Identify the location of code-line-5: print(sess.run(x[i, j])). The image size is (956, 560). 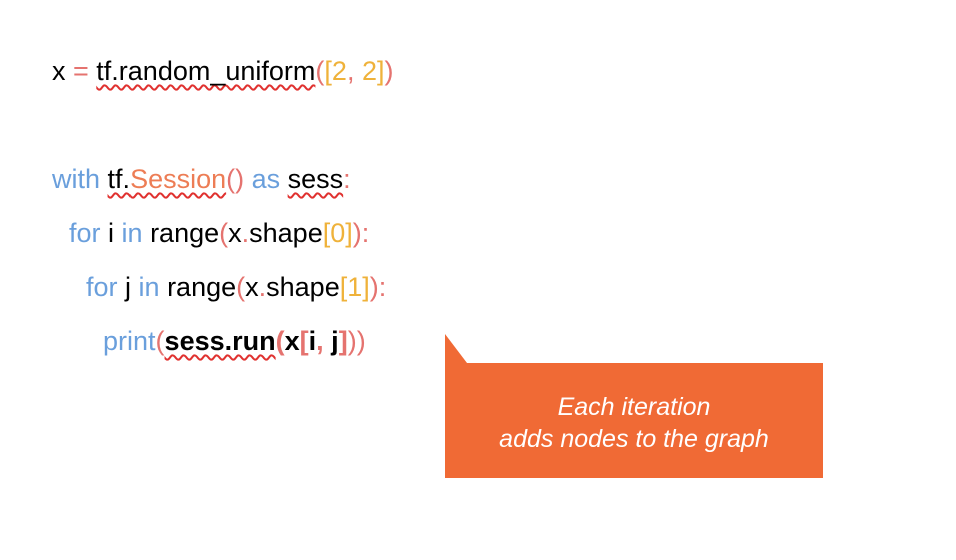
(219, 341).